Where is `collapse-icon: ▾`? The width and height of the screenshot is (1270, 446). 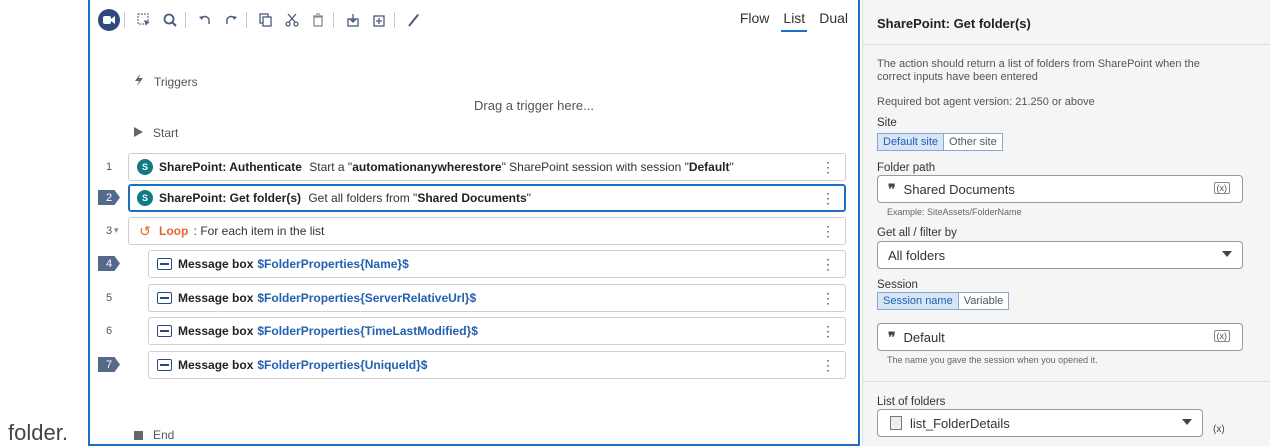 collapse-icon: ▾ is located at coordinates (116, 230).